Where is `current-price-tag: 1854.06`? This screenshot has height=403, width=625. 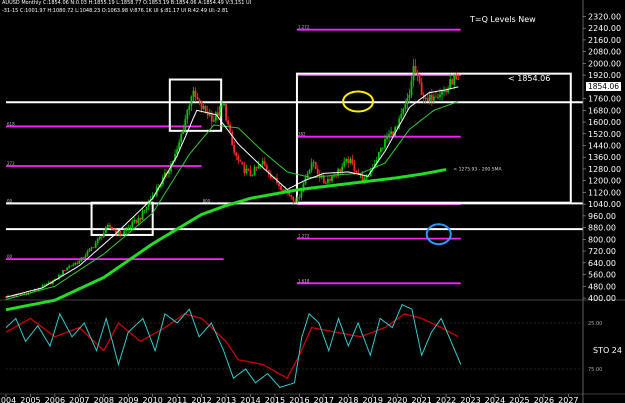
current-price-tag: 1854.06 is located at coordinates (603, 86).